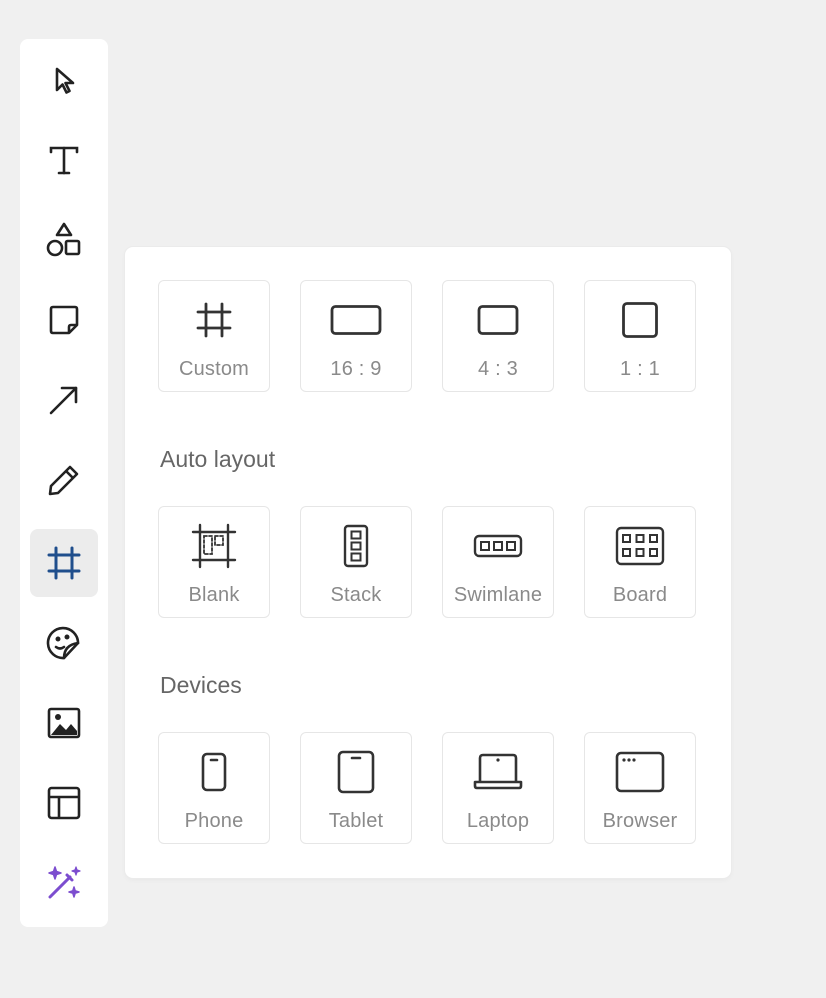 This screenshot has width=826, height=998. I want to click on board-layout-icon, so click(640, 546).